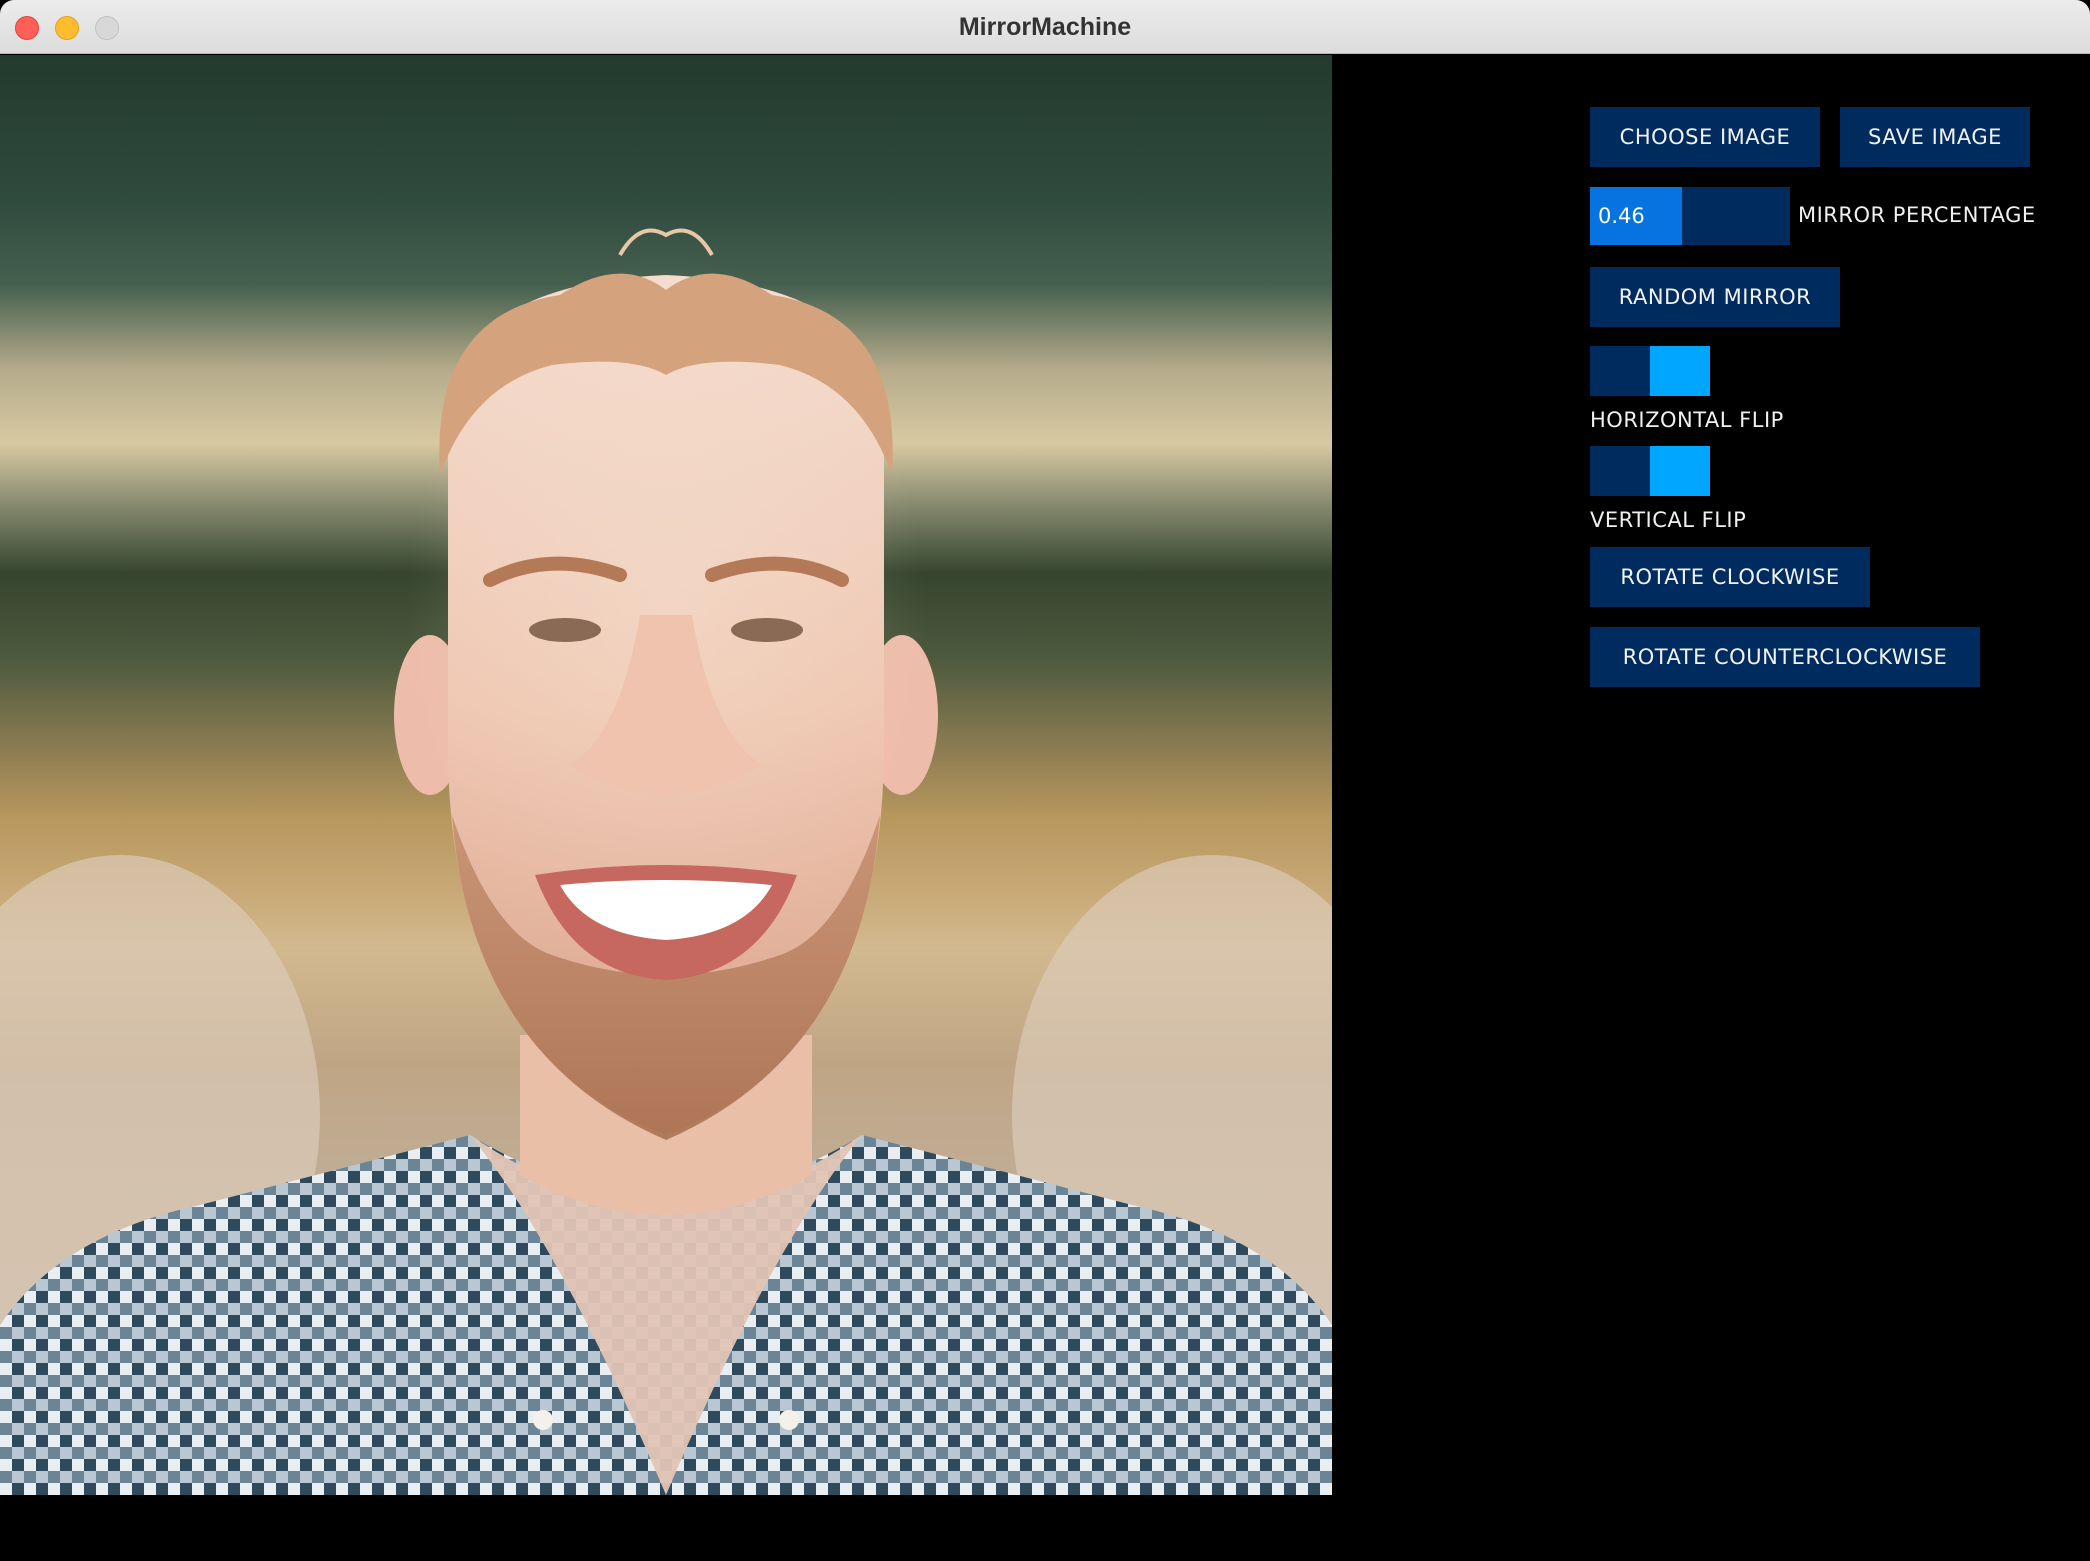 Image resolution: width=2090 pixels, height=1561 pixels. I want to click on random-mirror-button: RANDOM MIRROR, so click(1715, 297).